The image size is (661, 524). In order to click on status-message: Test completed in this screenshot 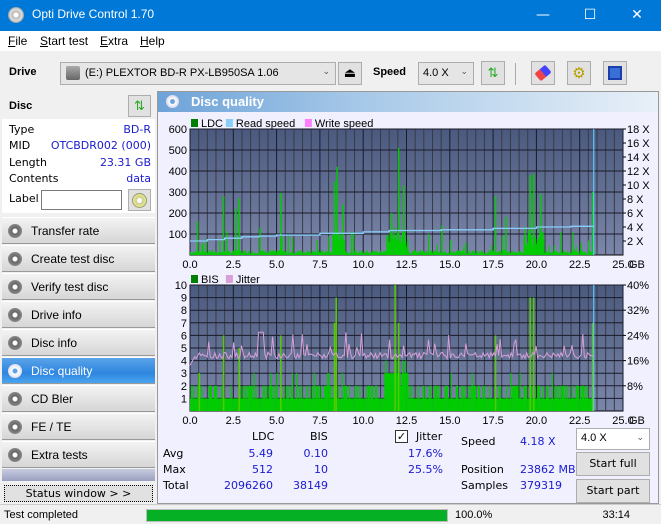, I will do `click(41, 515)`.